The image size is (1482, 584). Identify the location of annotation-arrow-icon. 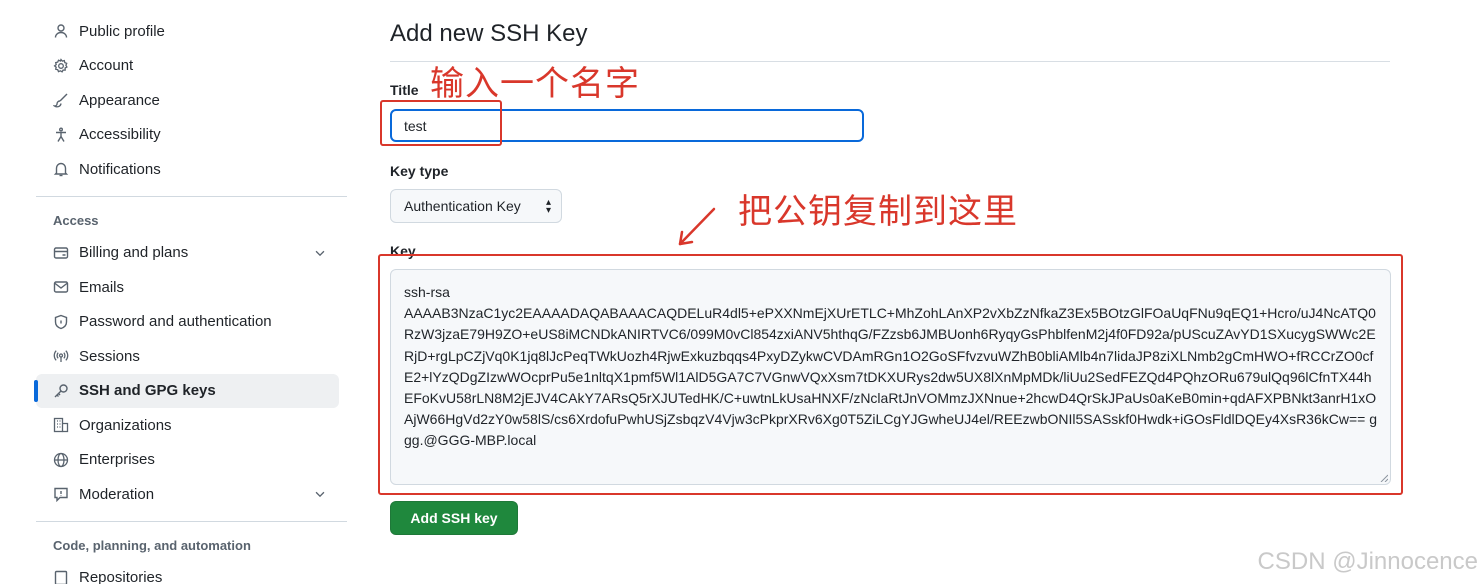
(697, 226).